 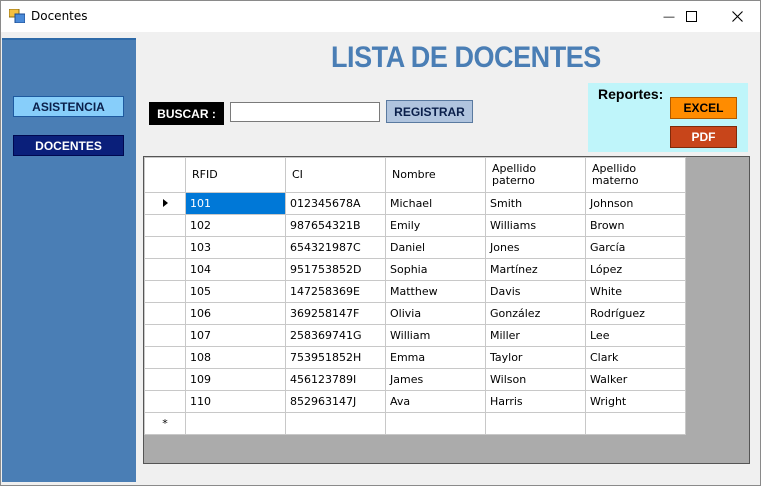 I want to click on table-cell: 105, so click(x=235, y=291).